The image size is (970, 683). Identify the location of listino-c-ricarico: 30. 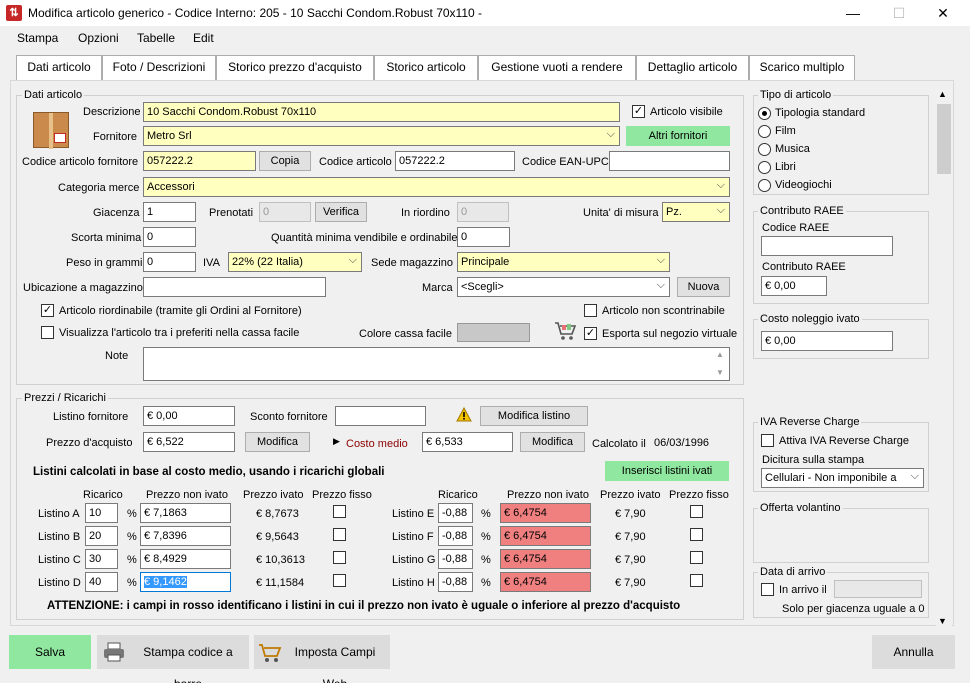
(101, 559).